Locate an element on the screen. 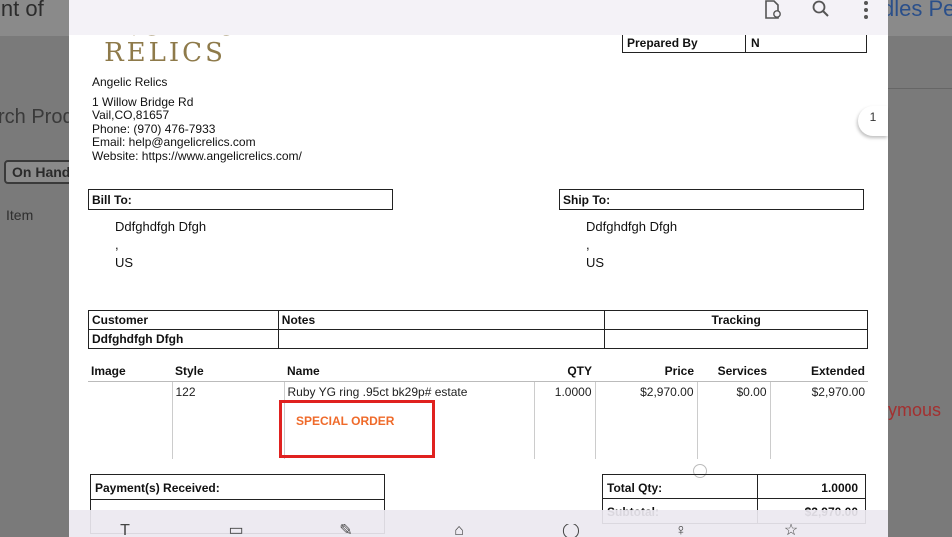 This screenshot has height=537, width=952. background-column-item: Item is located at coordinates (20, 215).